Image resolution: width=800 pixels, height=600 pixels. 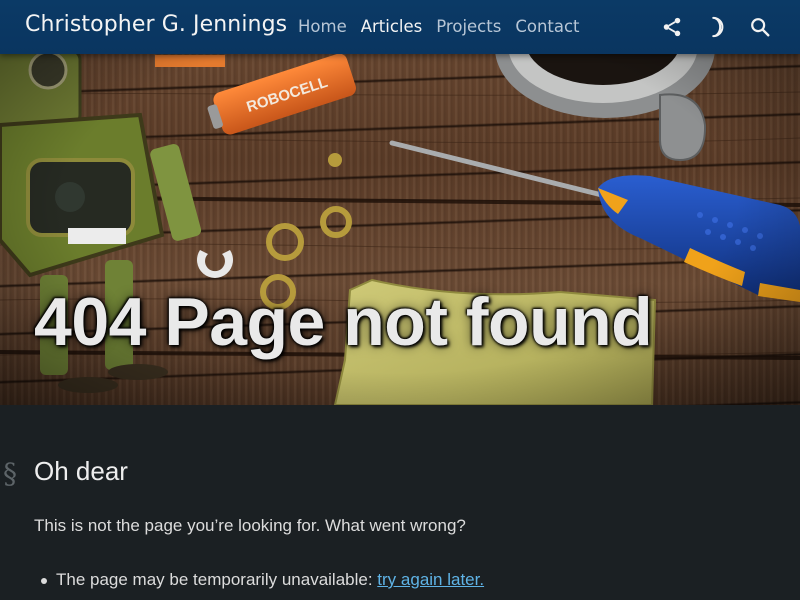 What do you see at coordinates (322, 27) in the screenshot?
I see `nav-home: Home` at bounding box center [322, 27].